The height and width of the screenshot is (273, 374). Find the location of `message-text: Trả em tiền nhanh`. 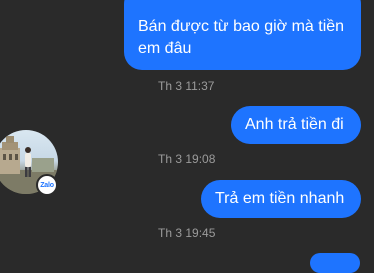

message-text: Trả em tiền nhanh is located at coordinates (280, 198).